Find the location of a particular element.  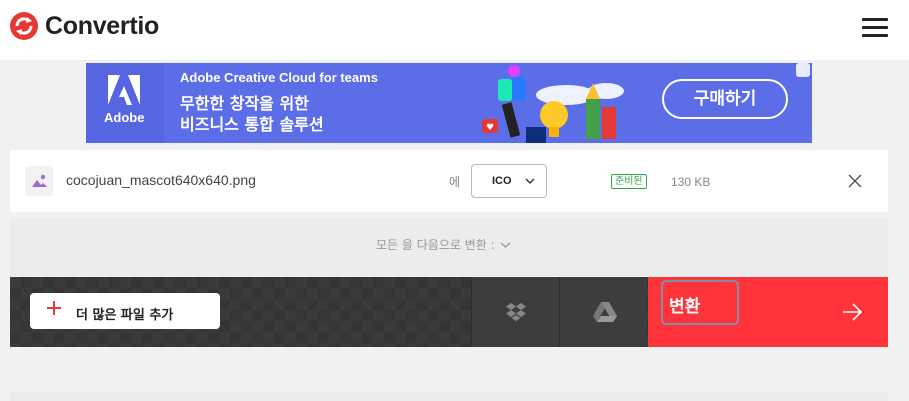

dropbox-button is located at coordinates (515, 312).